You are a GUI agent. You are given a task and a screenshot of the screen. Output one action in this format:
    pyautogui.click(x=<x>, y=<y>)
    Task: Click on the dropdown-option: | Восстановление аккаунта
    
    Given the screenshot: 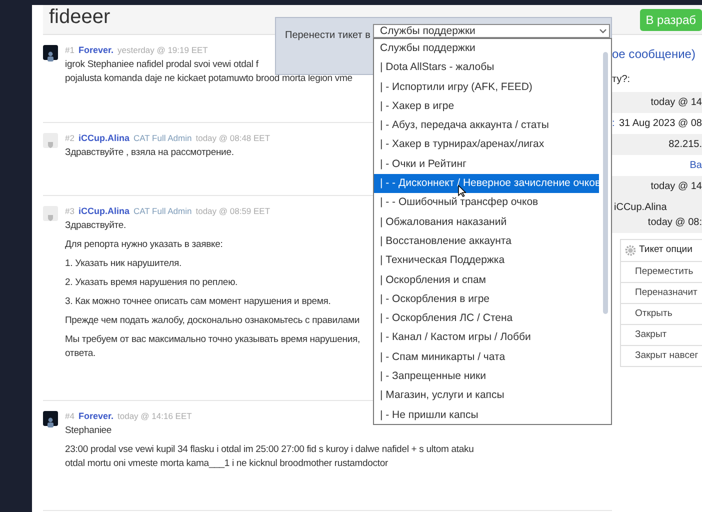 What is the action you would take?
    pyautogui.click(x=486, y=242)
    